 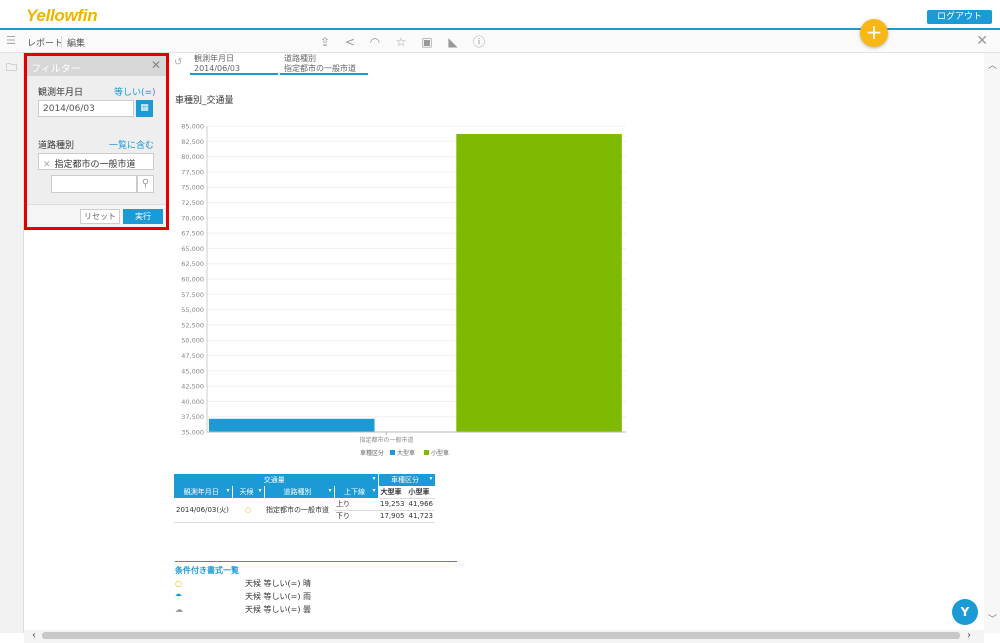 What do you see at coordinates (192, 218) in the screenshot?
I see `y-tick-label: 70,000` at bounding box center [192, 218].